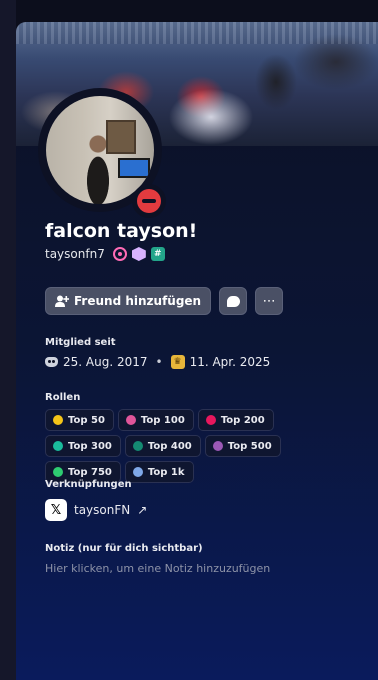 This screenshot has height=680, width=378. What do you see at coordinates (142, 510) in the screenshot?
I see `external-link-icon: ↗` at bounding box center [142, 510].